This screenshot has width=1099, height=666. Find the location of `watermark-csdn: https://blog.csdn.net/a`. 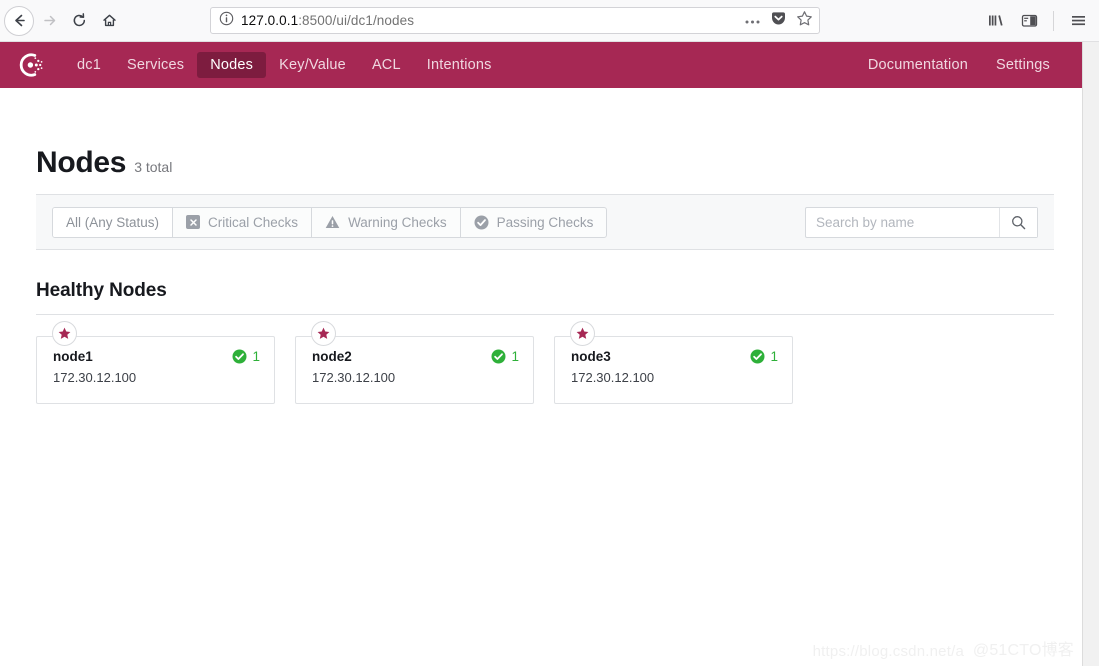

watermark-csdn: https://blog.csdn.net/a is located at coordinates (888, 651).